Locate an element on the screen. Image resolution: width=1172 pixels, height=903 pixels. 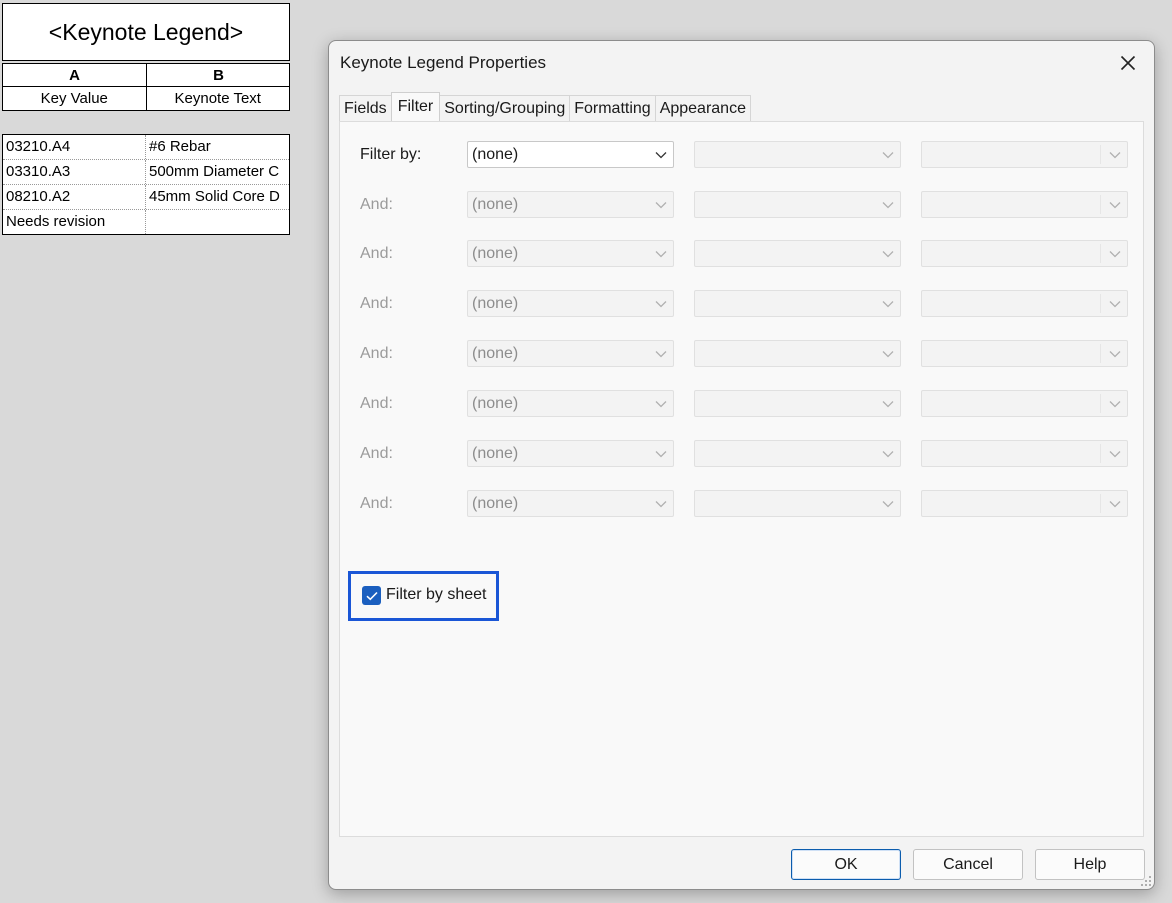
key-value-cell: 03210.A4 is located at coordinates (74, 147).